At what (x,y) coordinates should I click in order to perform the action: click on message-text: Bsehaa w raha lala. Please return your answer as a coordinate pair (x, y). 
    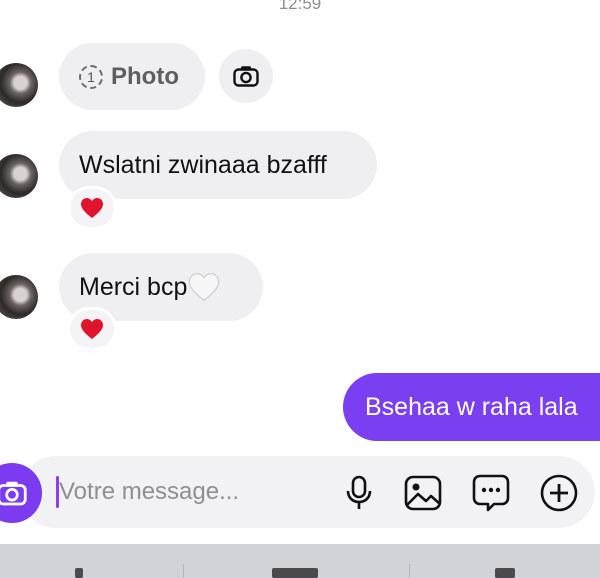
    Looking at the image, I should click on (471, 406).